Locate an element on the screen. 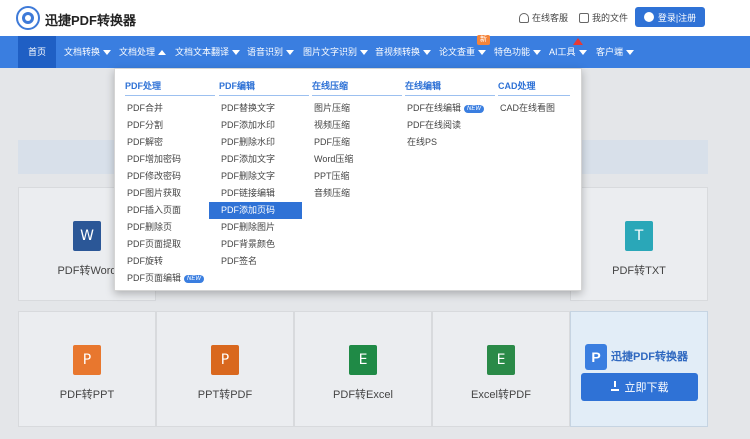  nav-home: 首页 is located at coordinates (37, 52).